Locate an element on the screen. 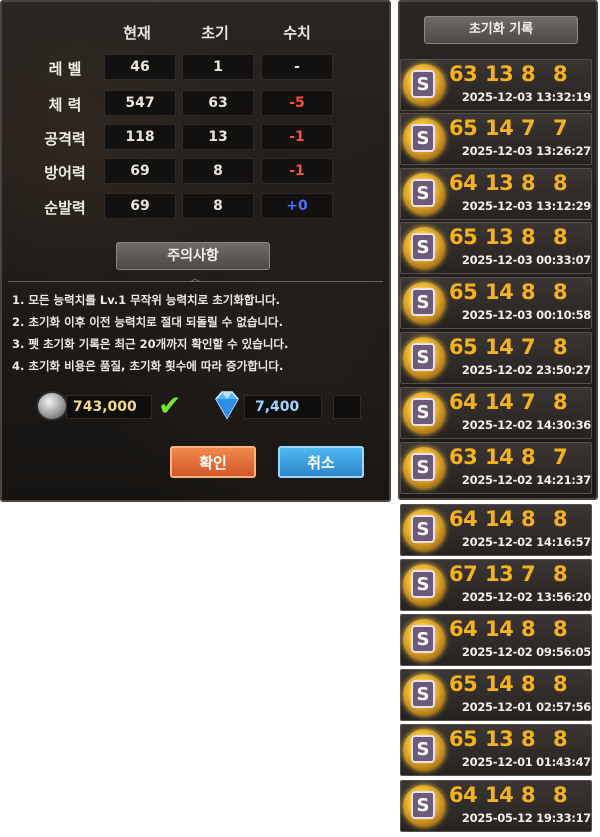 The width and height of the screenshot is (600, 837). record-timestamp: 2025-12-02 14:30:36 is located at coordinates (526, 425).